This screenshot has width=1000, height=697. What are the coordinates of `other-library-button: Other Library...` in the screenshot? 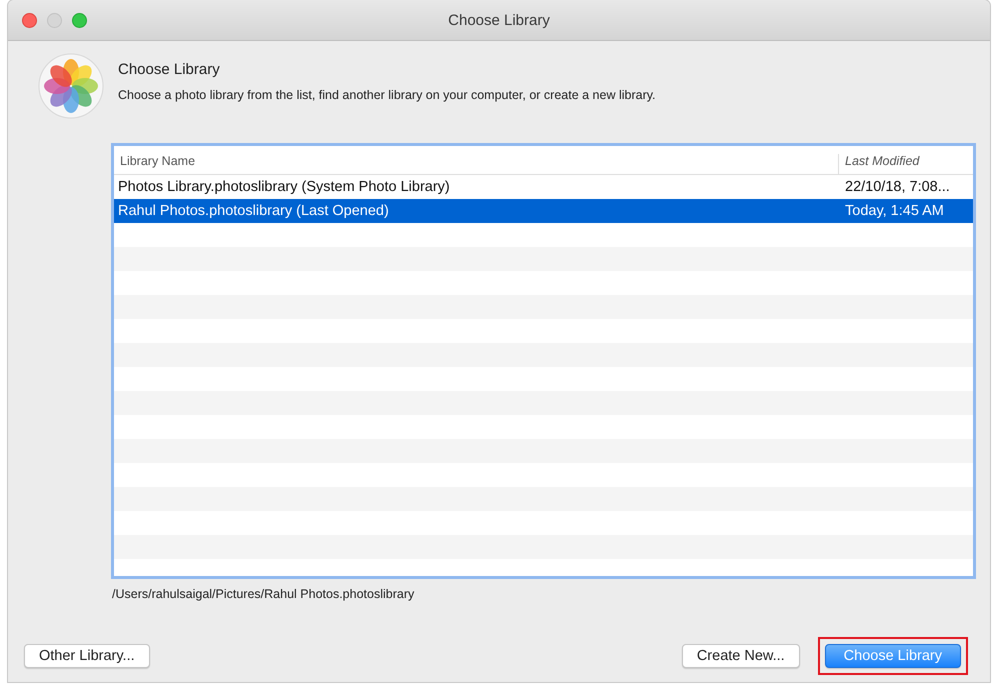 It's located at (87, 656).